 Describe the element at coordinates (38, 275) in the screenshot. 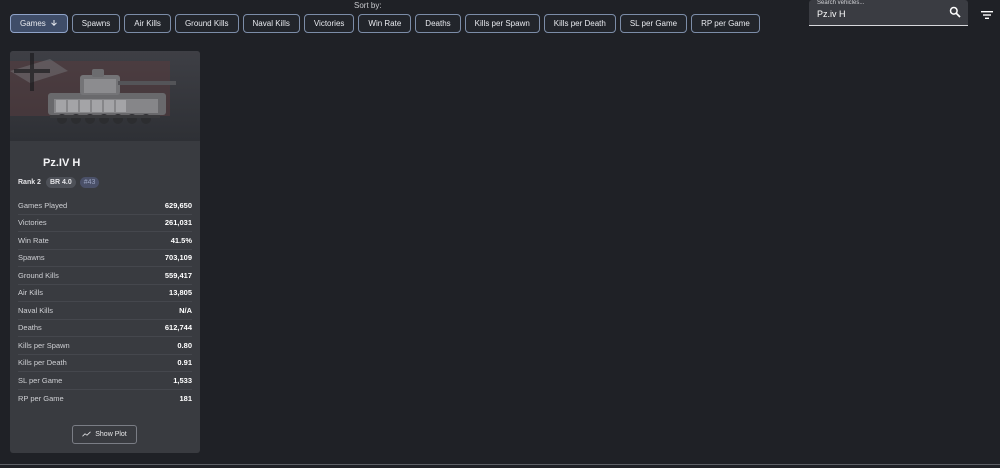

I see `stat-label: Ground Kills` at that location.